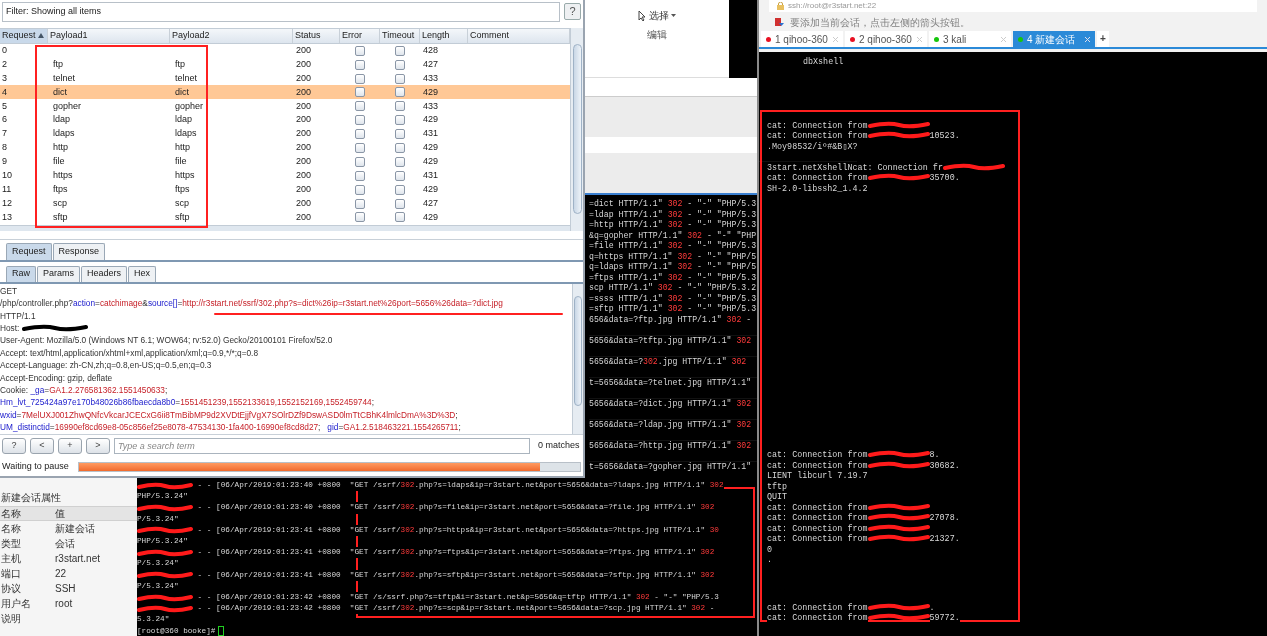 This screenshot has height=636, width=1267. Describe the element at coordinates (7, 175) in the screenshot. I see `table-cell-text: 10` at that location.